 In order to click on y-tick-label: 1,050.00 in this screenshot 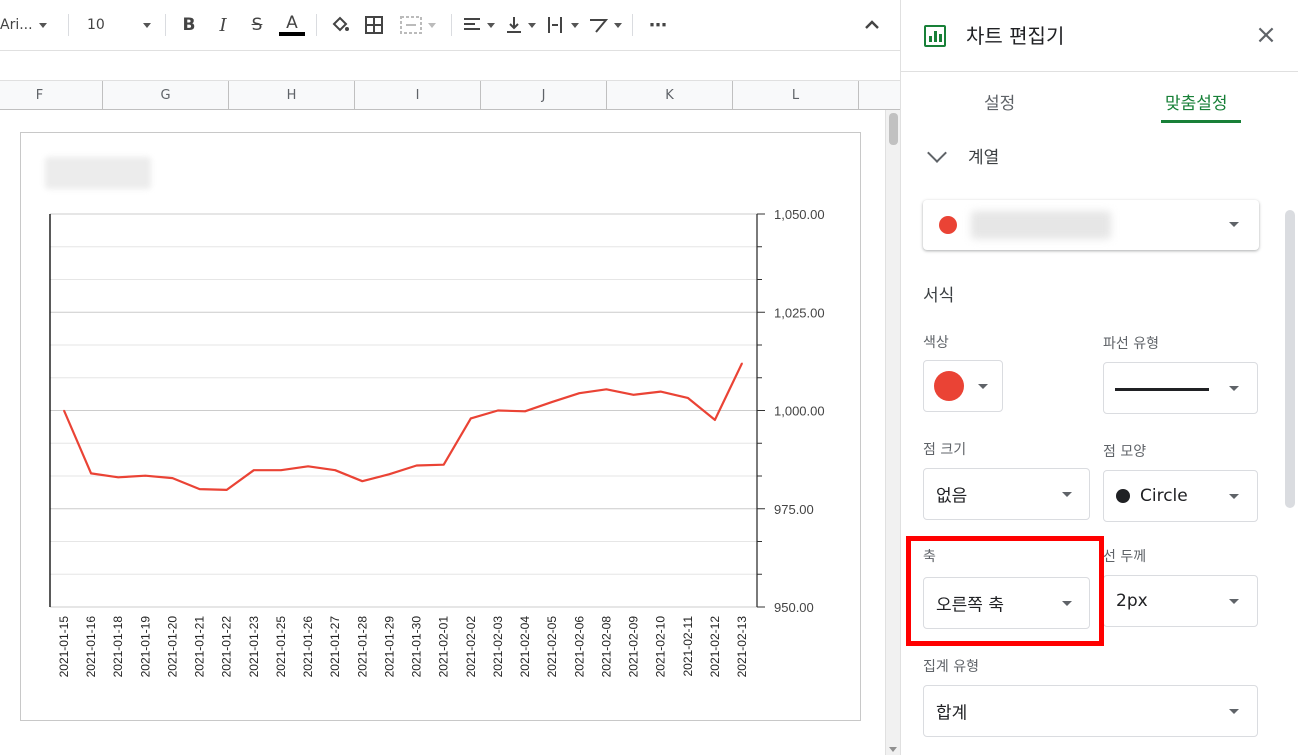, I will do `click(799, 214)`.